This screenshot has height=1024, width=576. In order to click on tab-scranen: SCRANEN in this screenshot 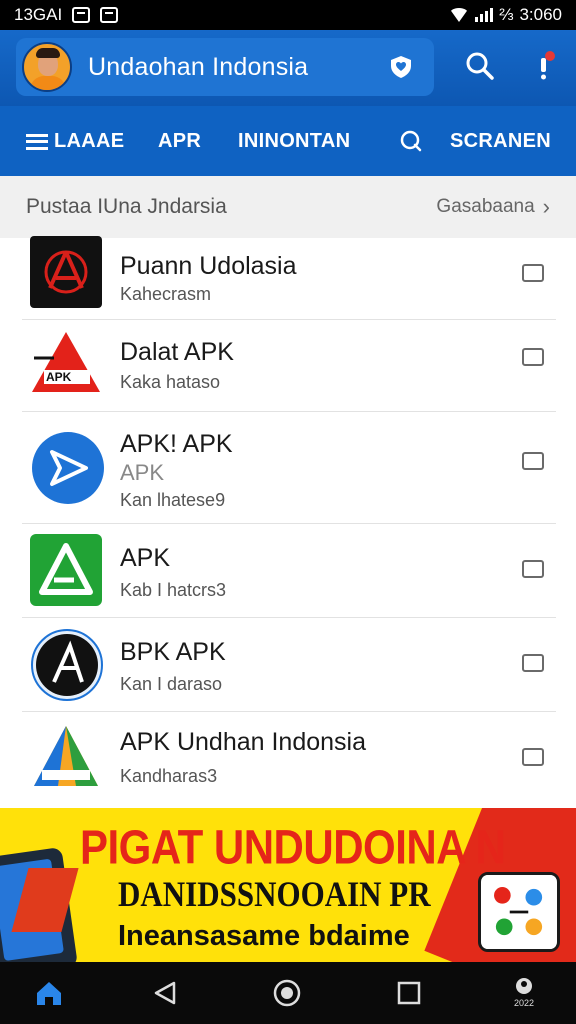, I will do `click(500, 141)`.